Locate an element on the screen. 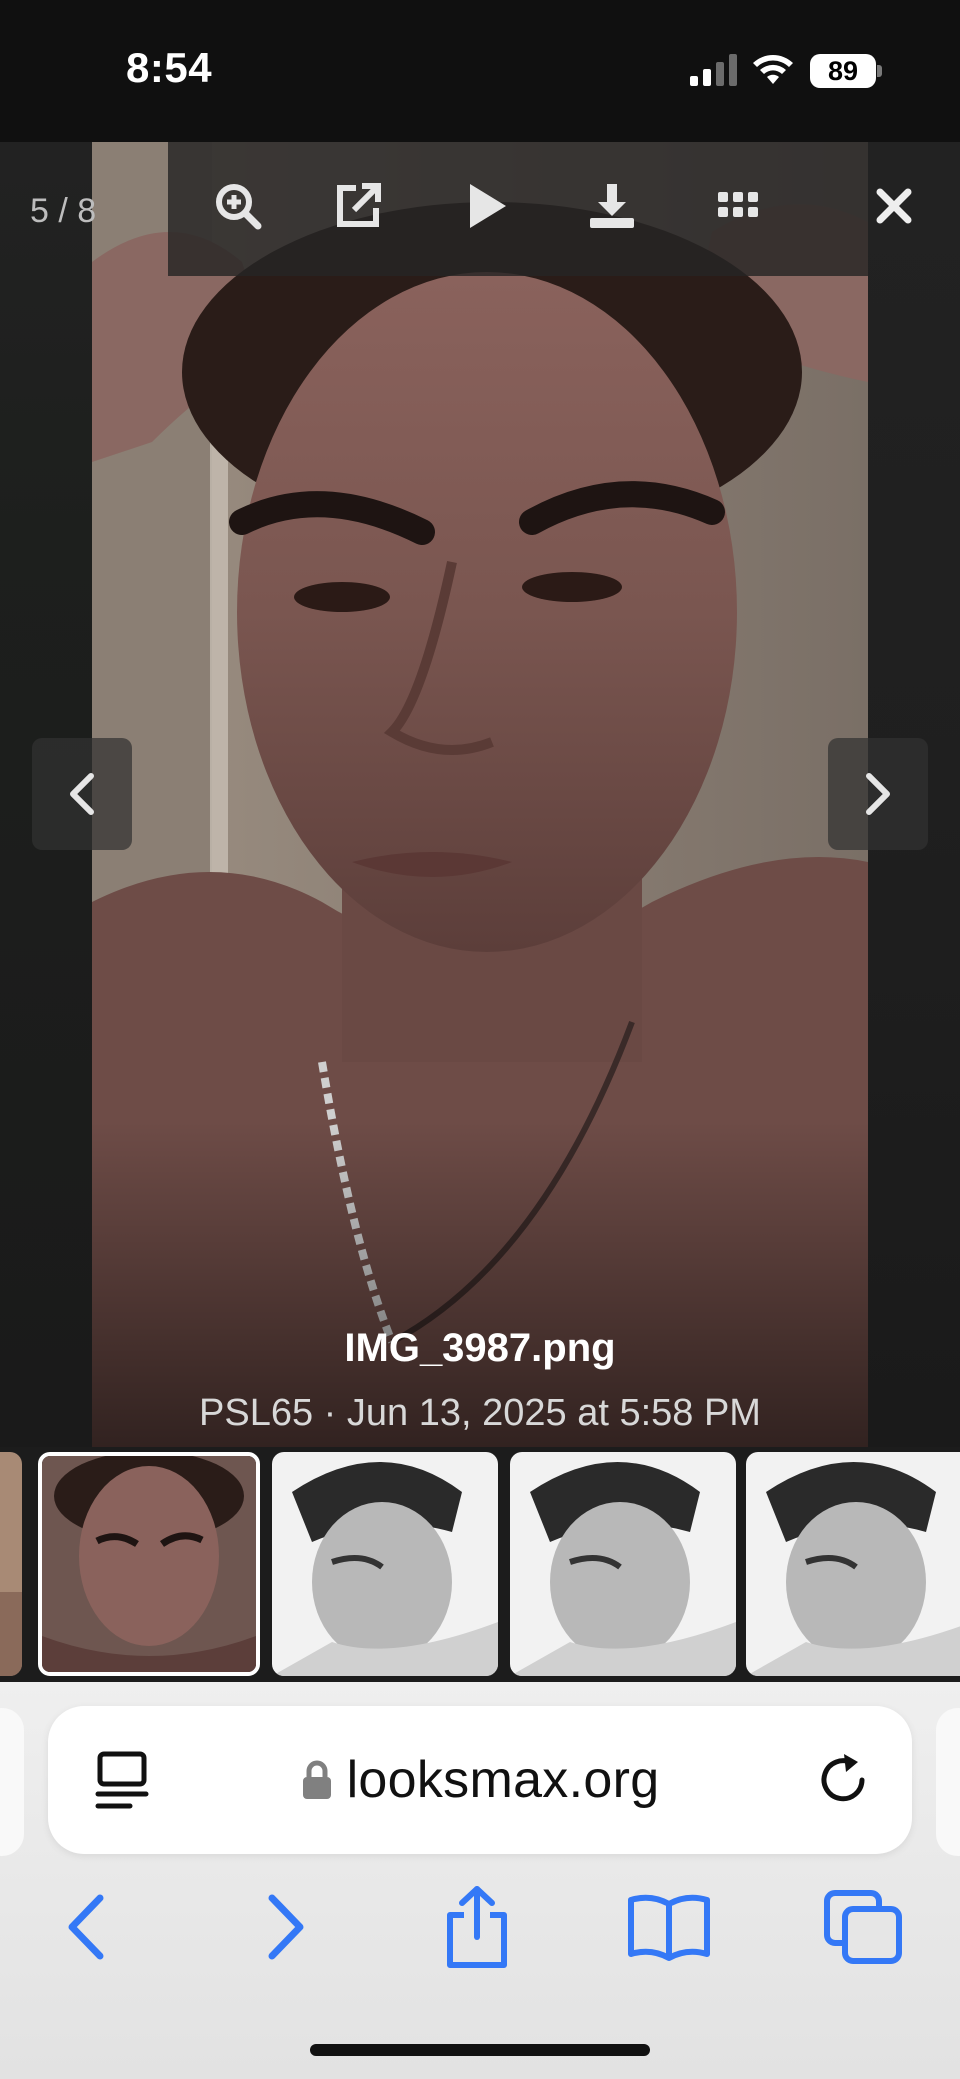 This screenshot has width=960, height=2079. battery-icon: 89 is located at coordinates (846, 71).